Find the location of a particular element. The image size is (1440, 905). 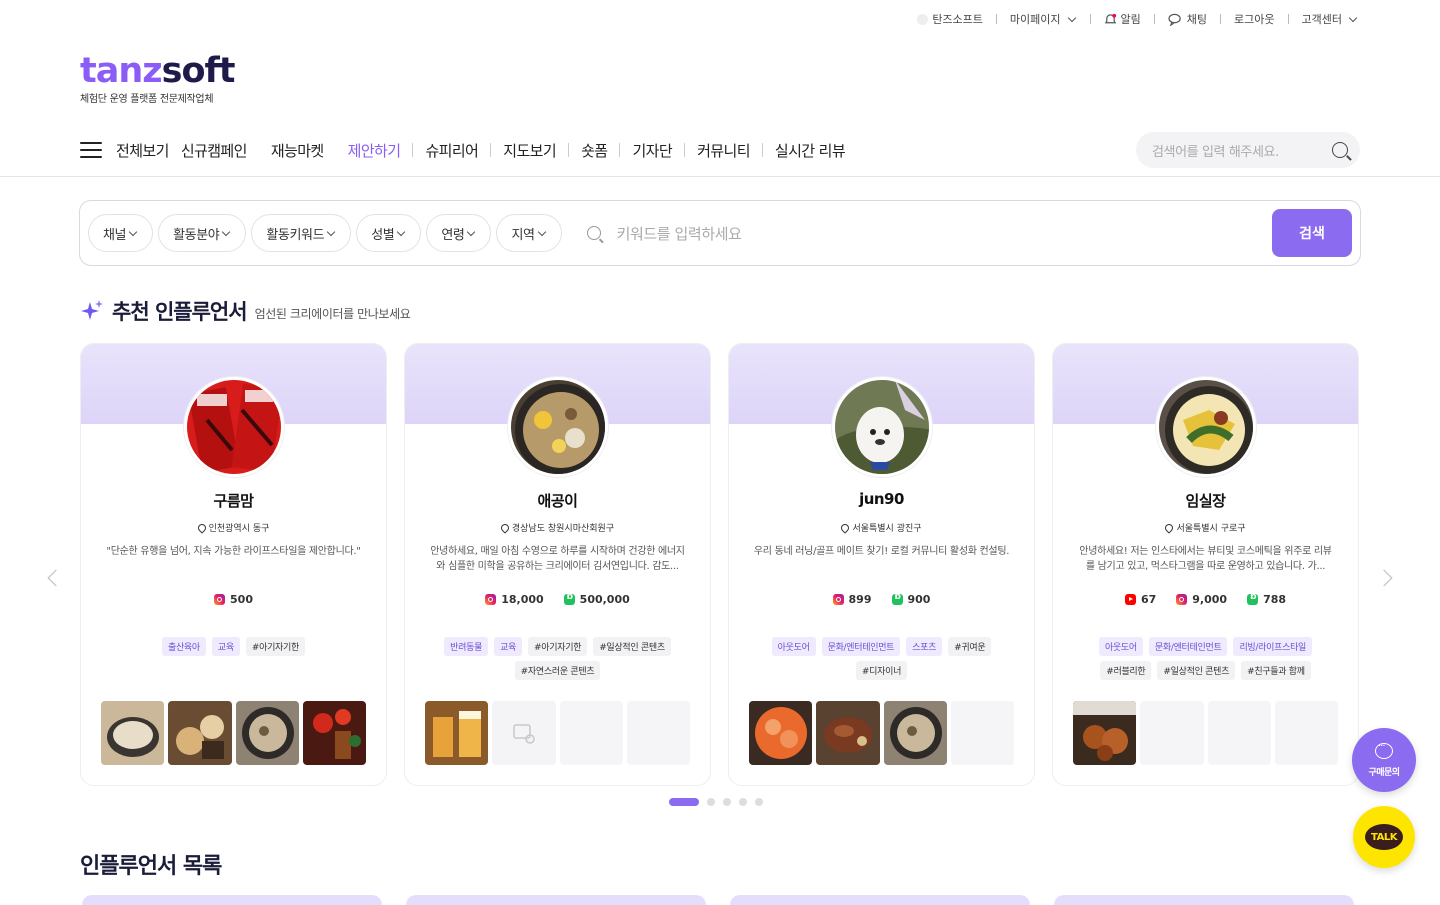

youtube-icon is located at coordinates (1130, 599).